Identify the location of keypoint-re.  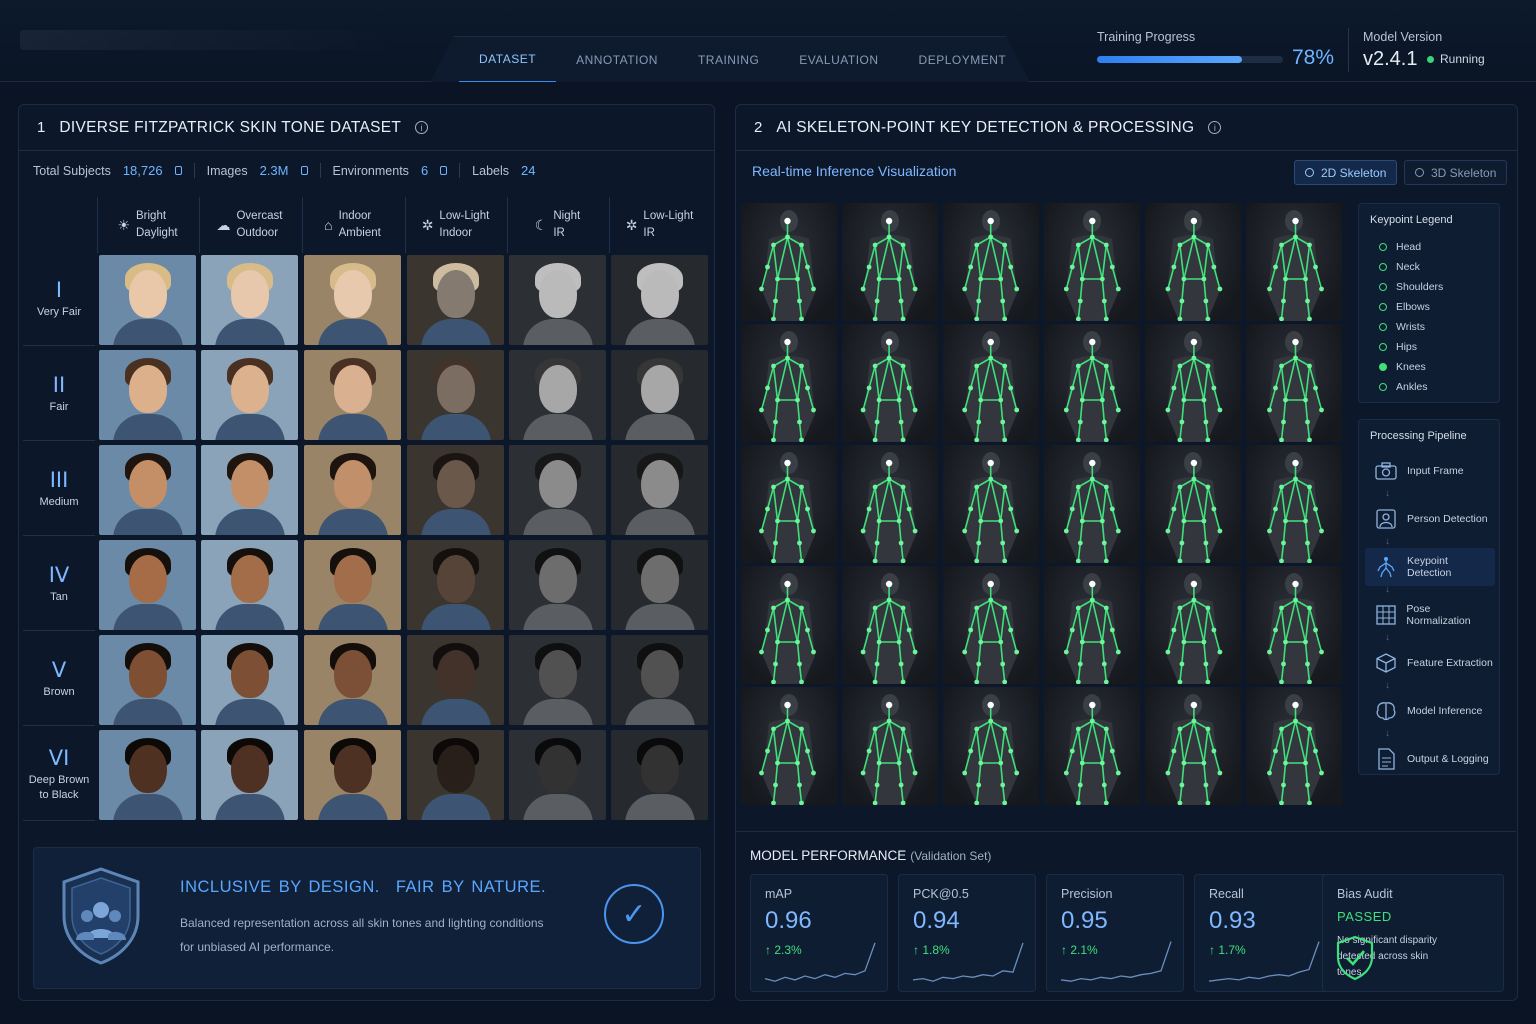
(1011, 509).